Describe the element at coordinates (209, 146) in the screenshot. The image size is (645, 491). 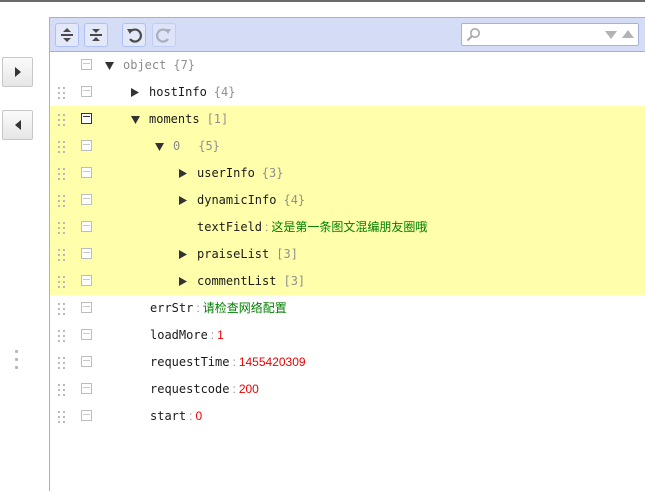
I see `item-count: {5}` at that location.